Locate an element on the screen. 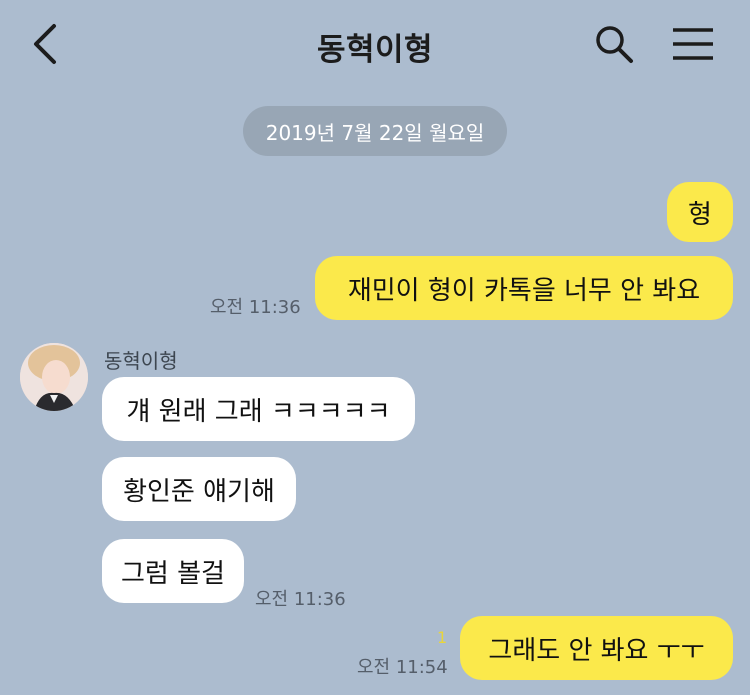 Image resolution: width=750 pixels, height=695 pixels. profile-avatar is located at coordinates (54, 377).